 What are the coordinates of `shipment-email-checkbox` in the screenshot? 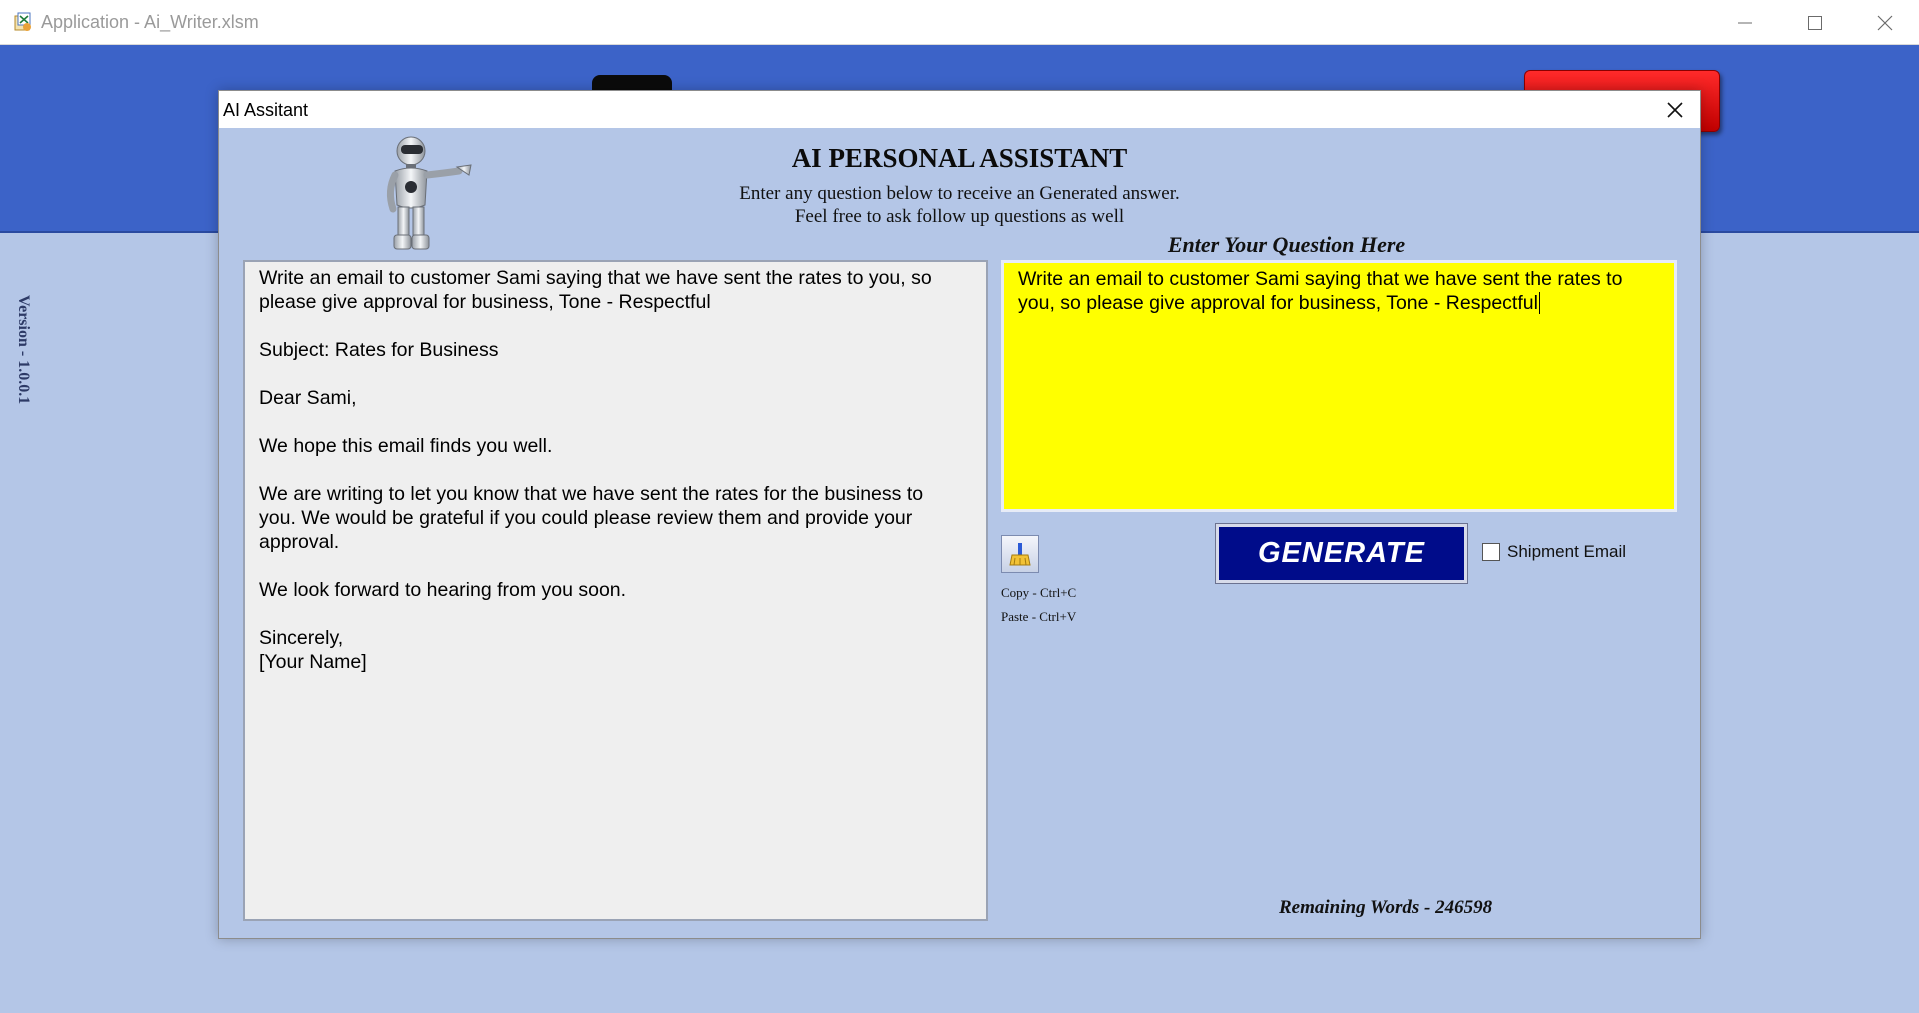 It's located at (1491, 552).